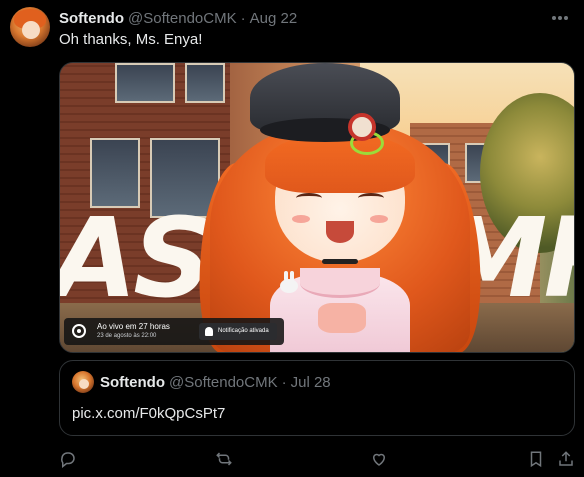 The height and width of the screenshot is (477, 584). I want to click on notification-button: Notificação ativada, so click(238, 331).